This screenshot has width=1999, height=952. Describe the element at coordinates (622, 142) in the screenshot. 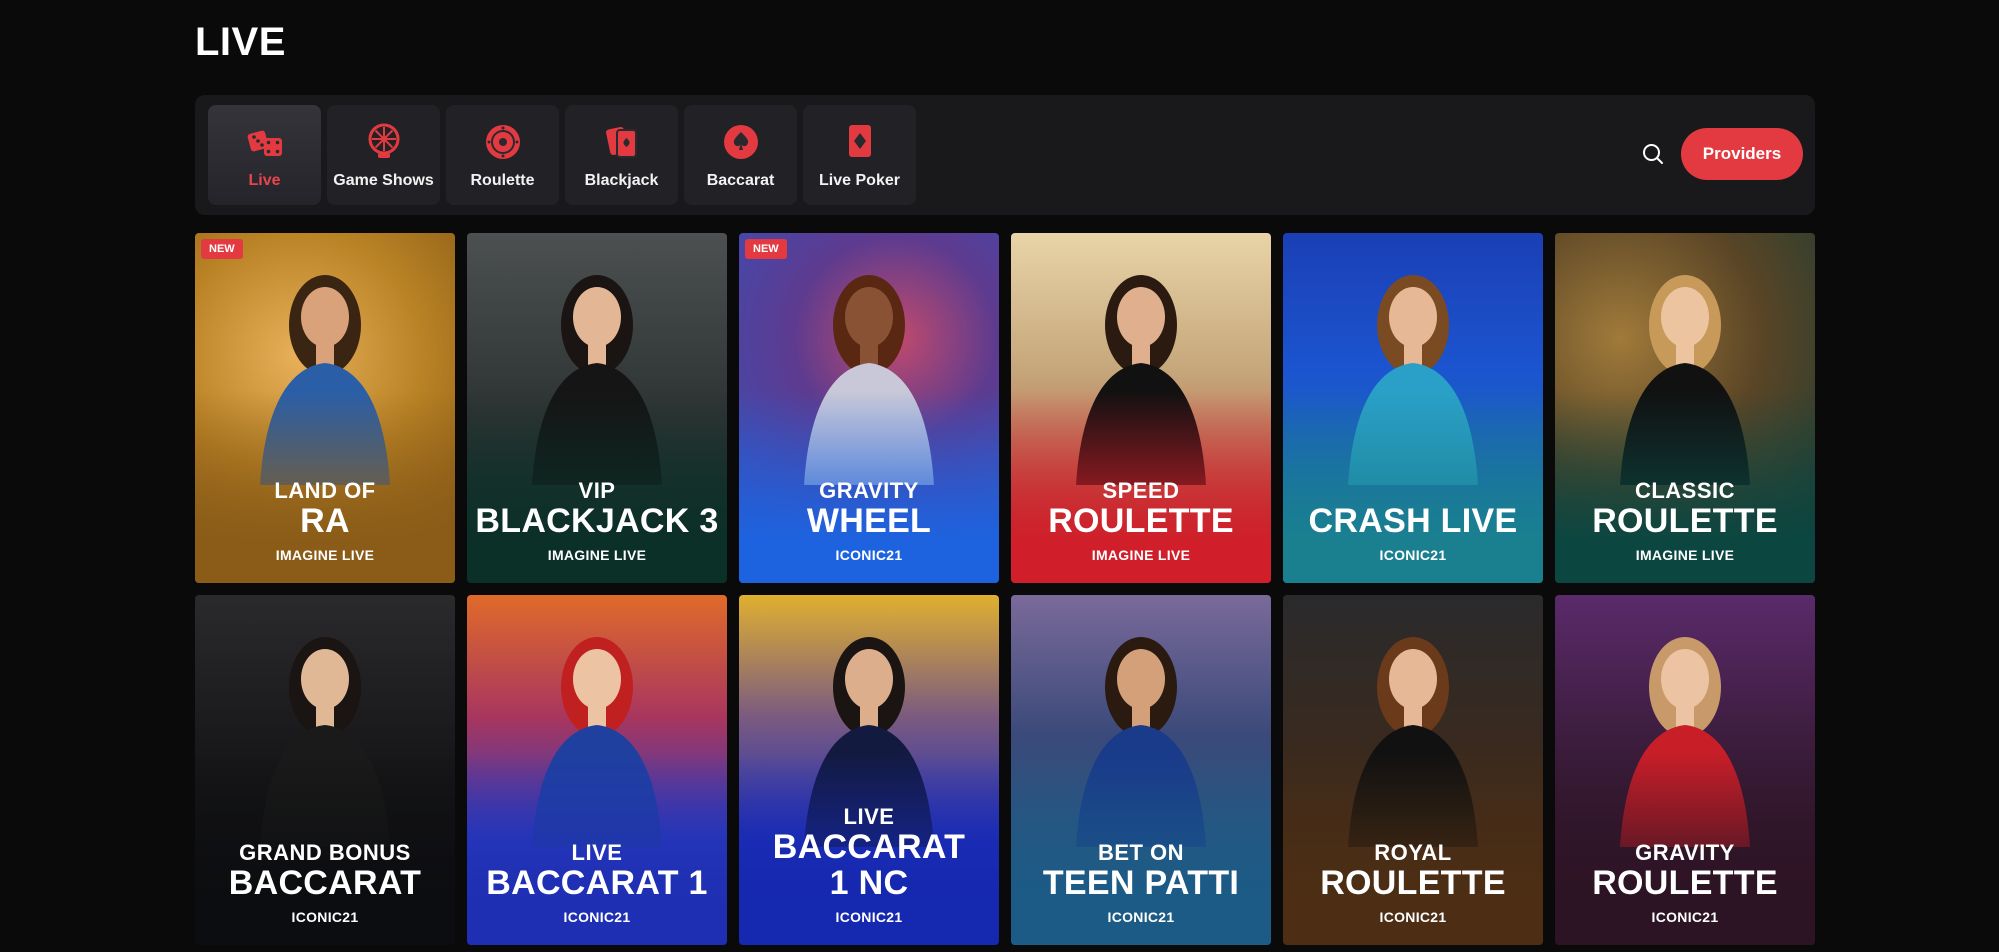

I see `cards-icon` at that location.